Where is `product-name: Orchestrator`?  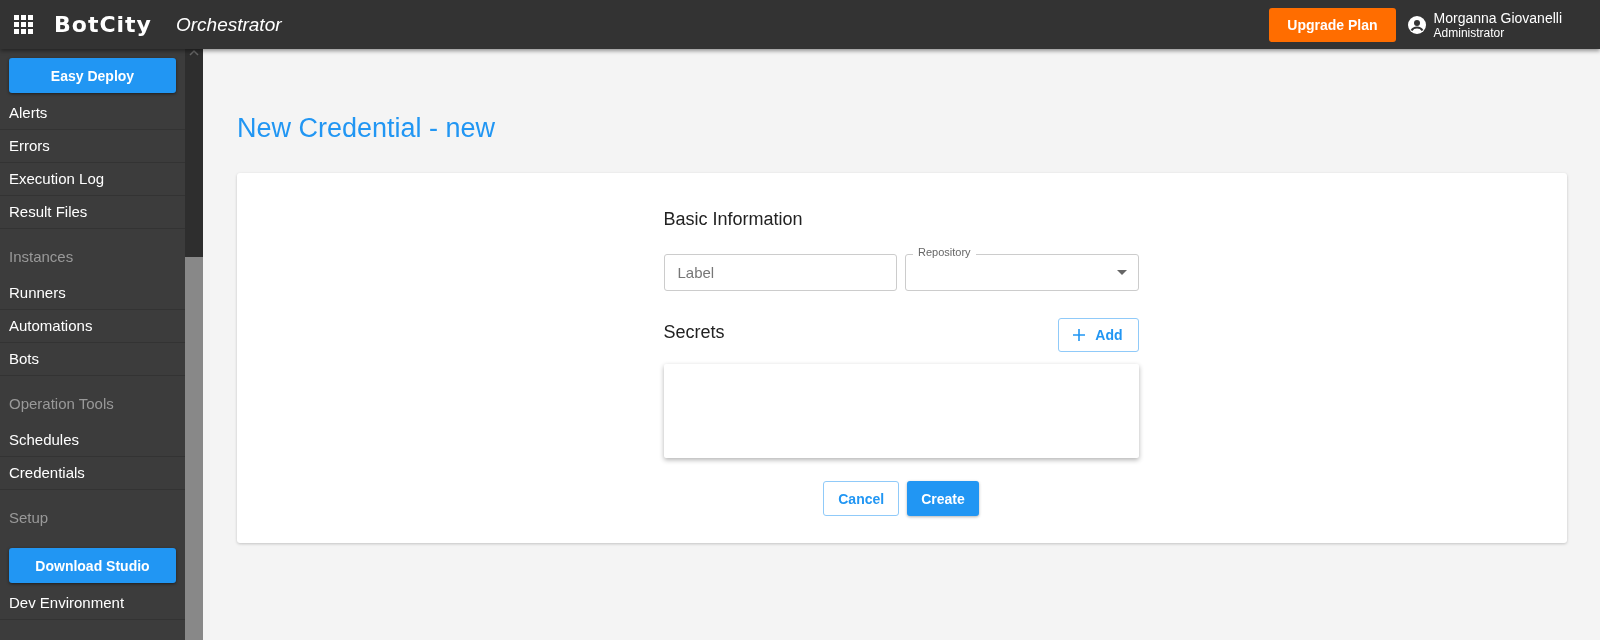 product-name: Orchestrator is located at coordinates (228, 24).